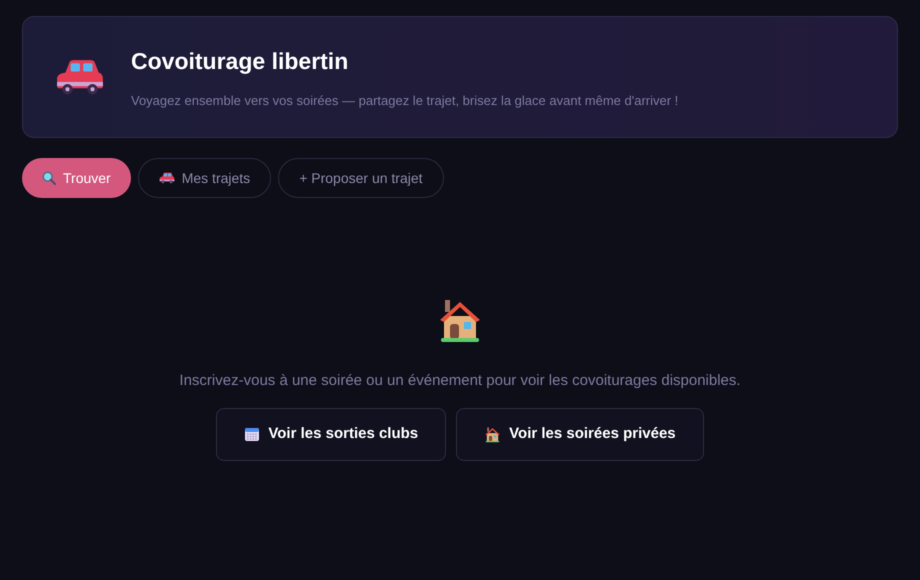  I want to click on page-title: Covoiturage libertin, so click(240, 61).